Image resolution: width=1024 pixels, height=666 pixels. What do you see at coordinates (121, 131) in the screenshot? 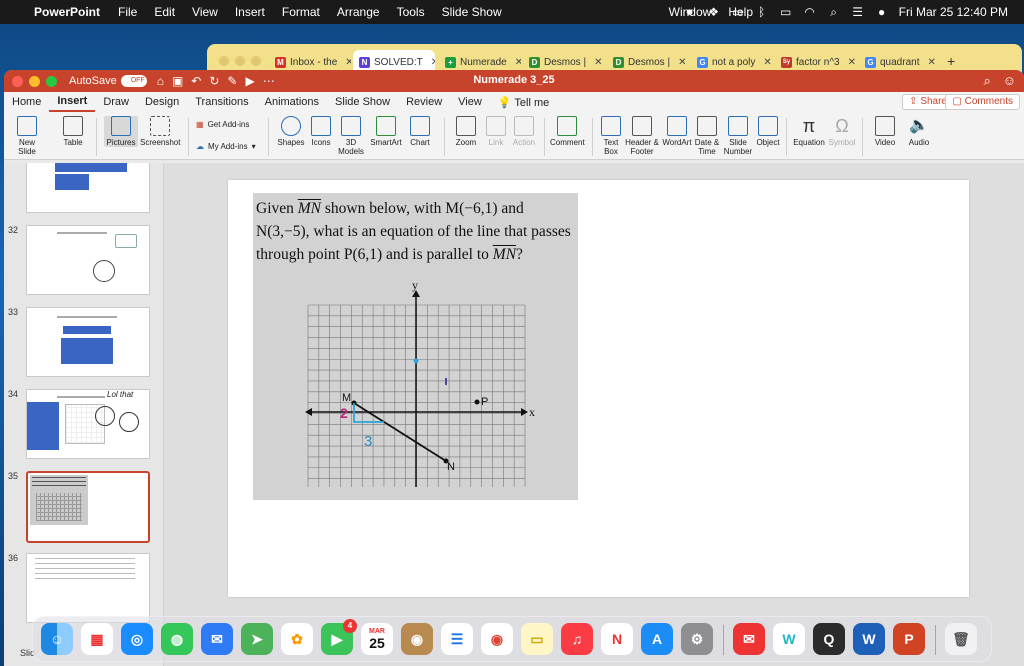
I see `pictures-button: Pictures` at bounding box center [121, 131].